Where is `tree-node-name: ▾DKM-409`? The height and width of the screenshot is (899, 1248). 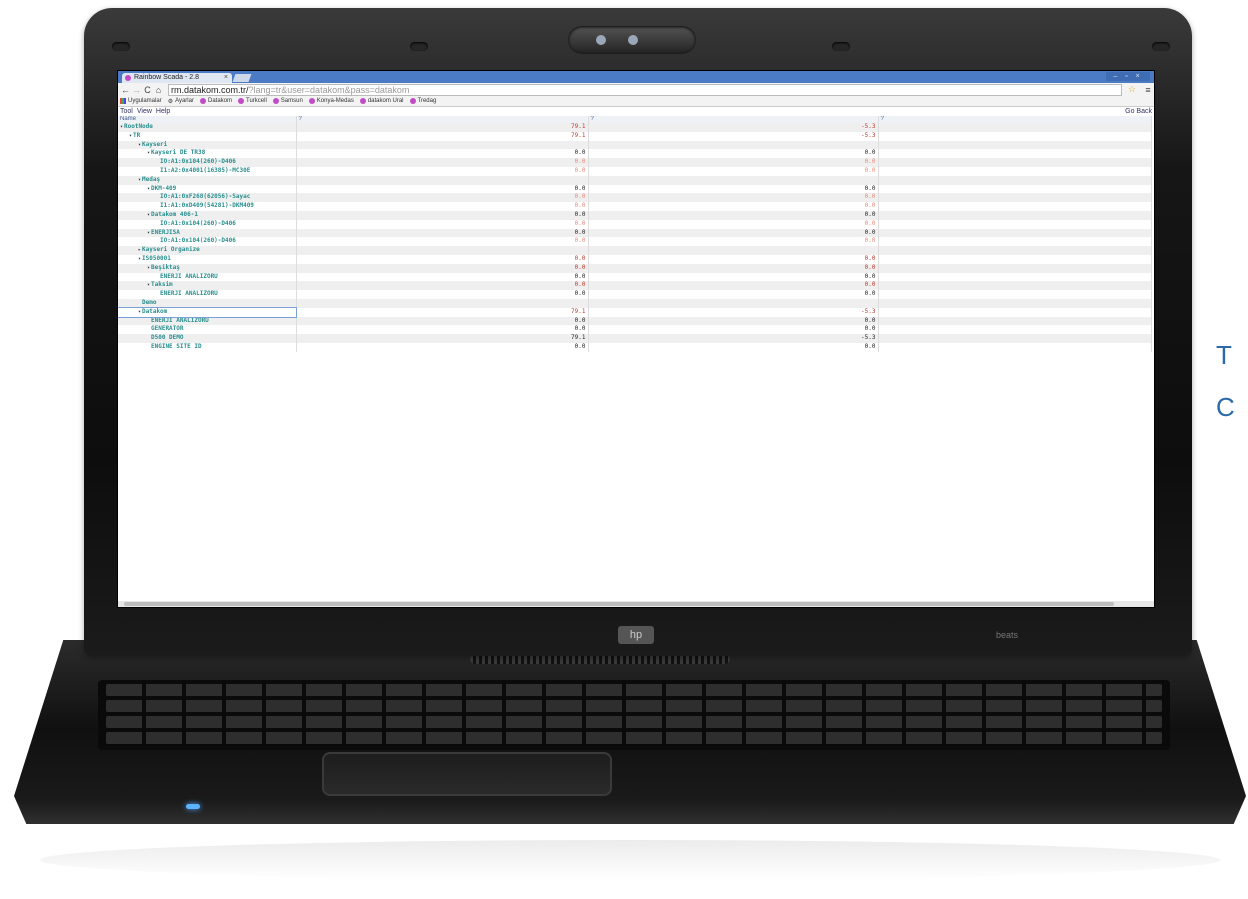 tree-node-name: ▾DKM-409 is located at coordinates (207, 189).